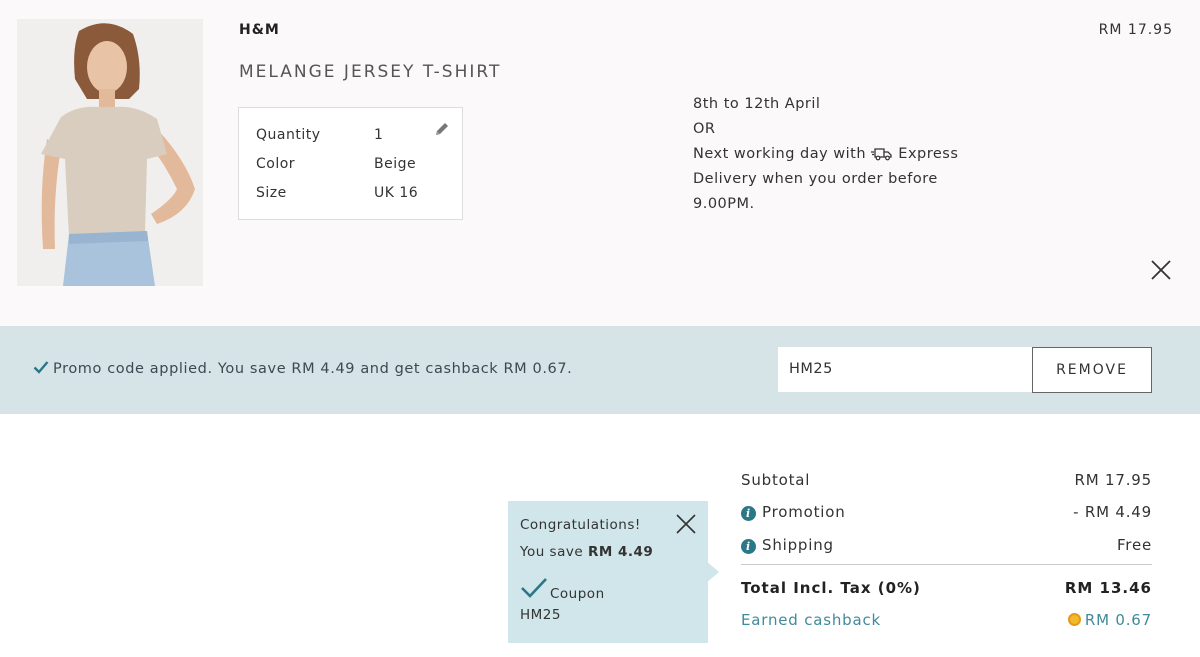 This screenshot has height=657, width=1200. What do you see at coordinates (811, 620) in the screenshot?
I see `cashback-label: Earned cashback` at bounding box center [811, 620].